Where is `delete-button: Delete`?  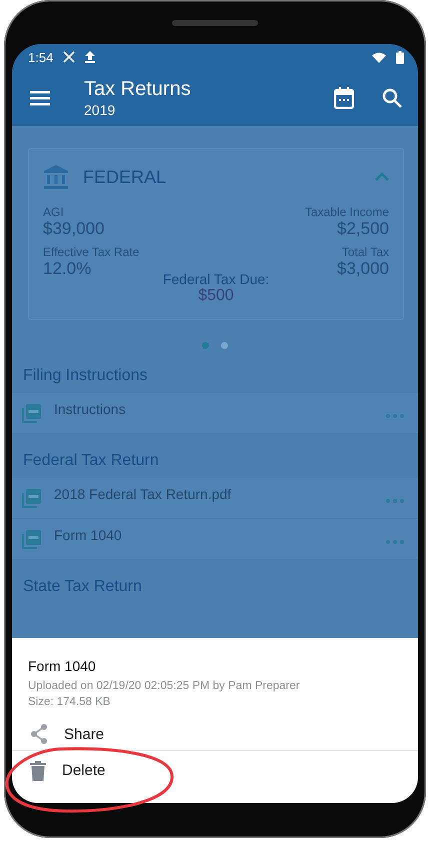 delete-button: Delete is located at coordinates (215, 770).